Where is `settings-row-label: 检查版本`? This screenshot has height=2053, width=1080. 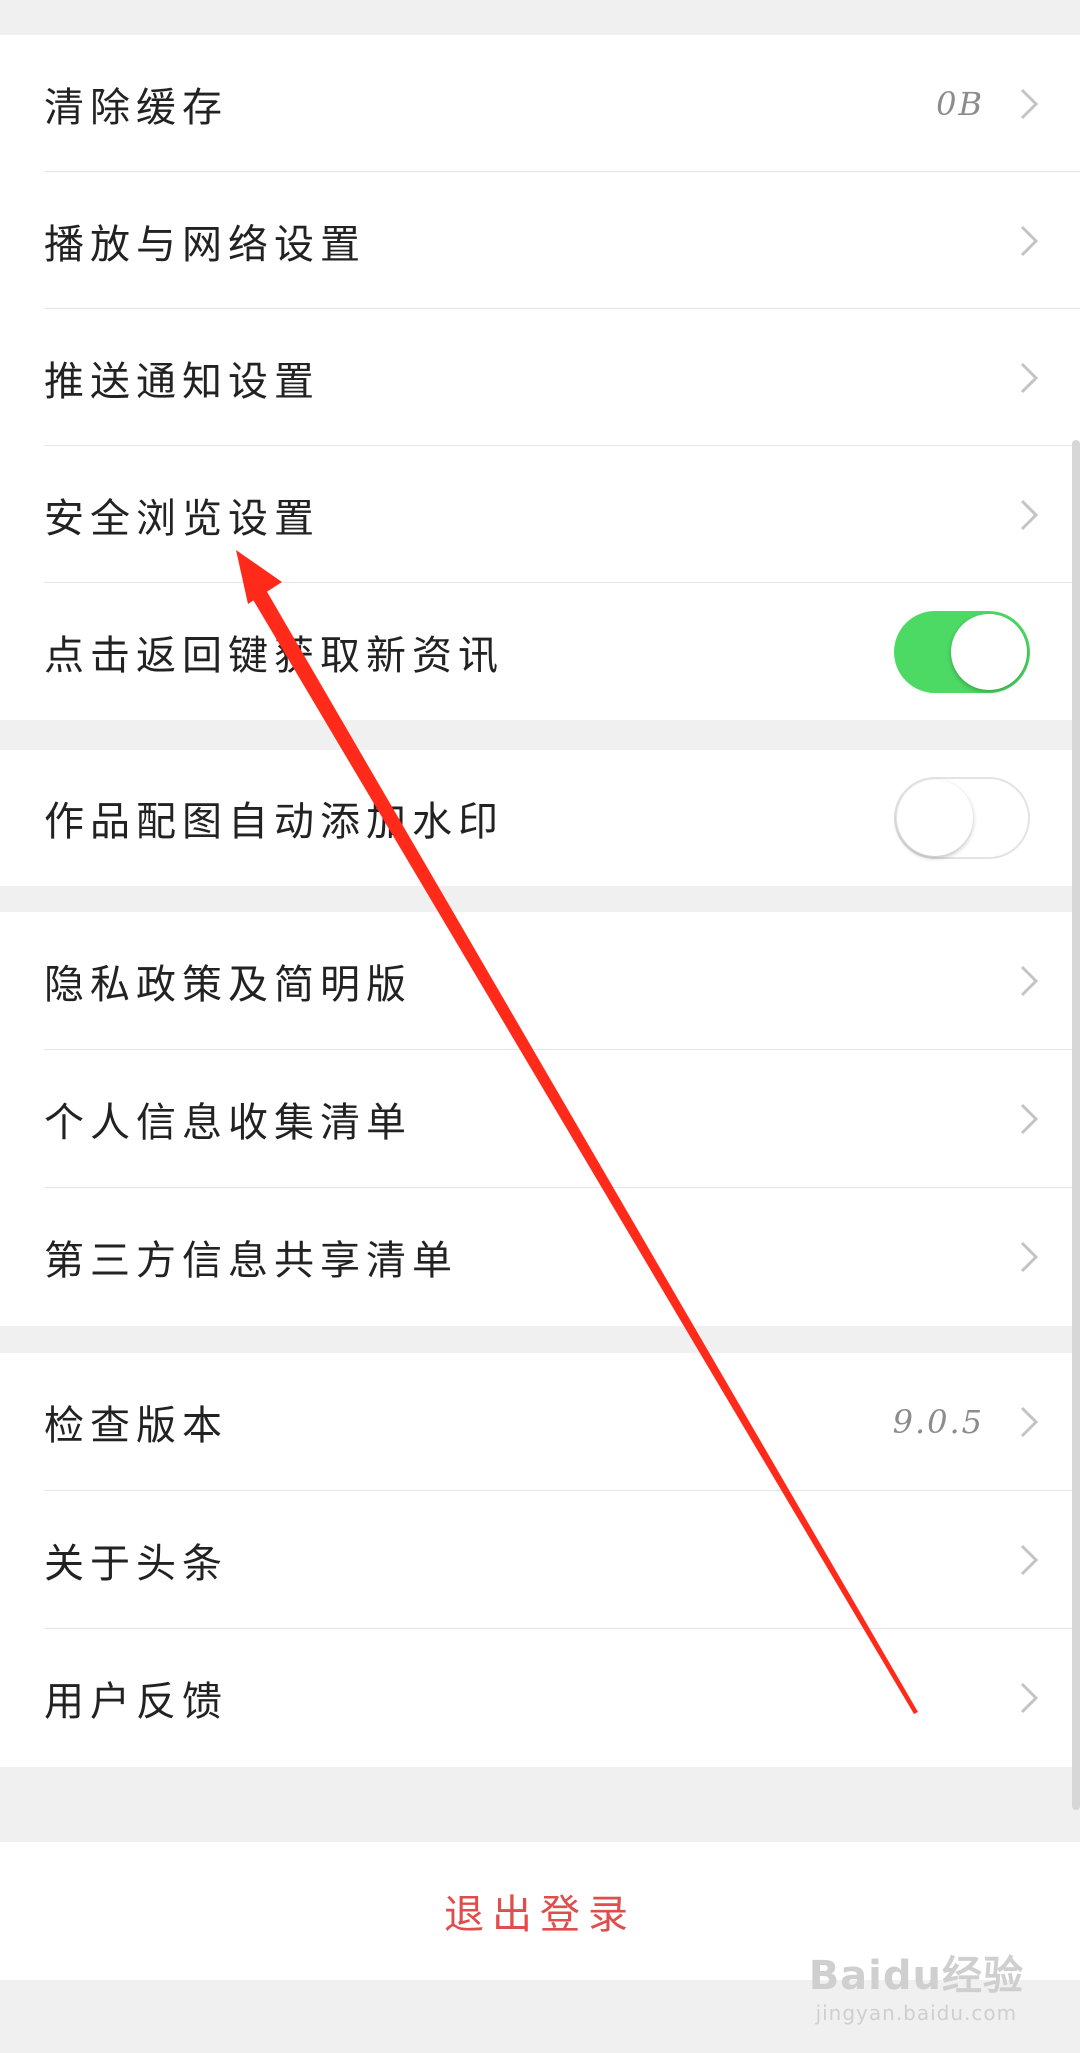 settings-row-label: 检查版本 is located at coordinates (136, 1426).